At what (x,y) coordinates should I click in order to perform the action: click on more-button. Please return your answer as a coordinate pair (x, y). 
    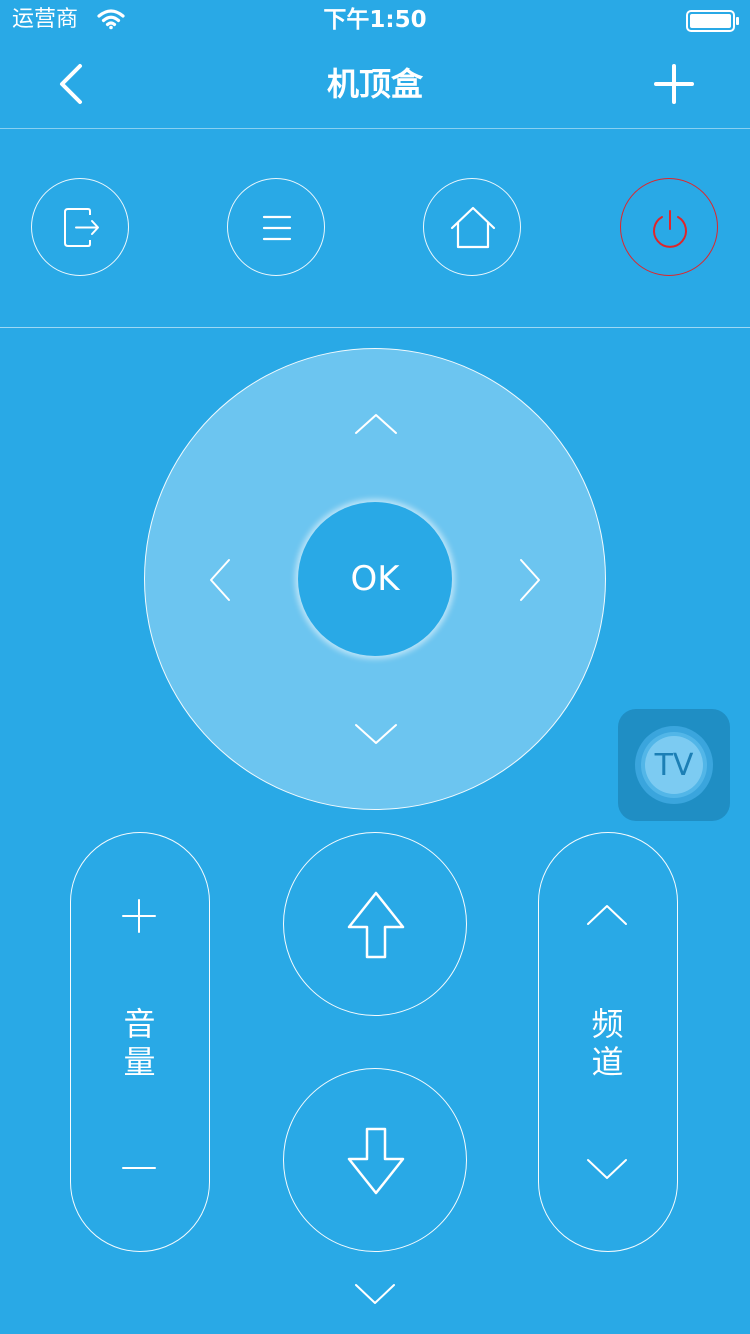
    Looking at the image, I should click on (375, 1295).